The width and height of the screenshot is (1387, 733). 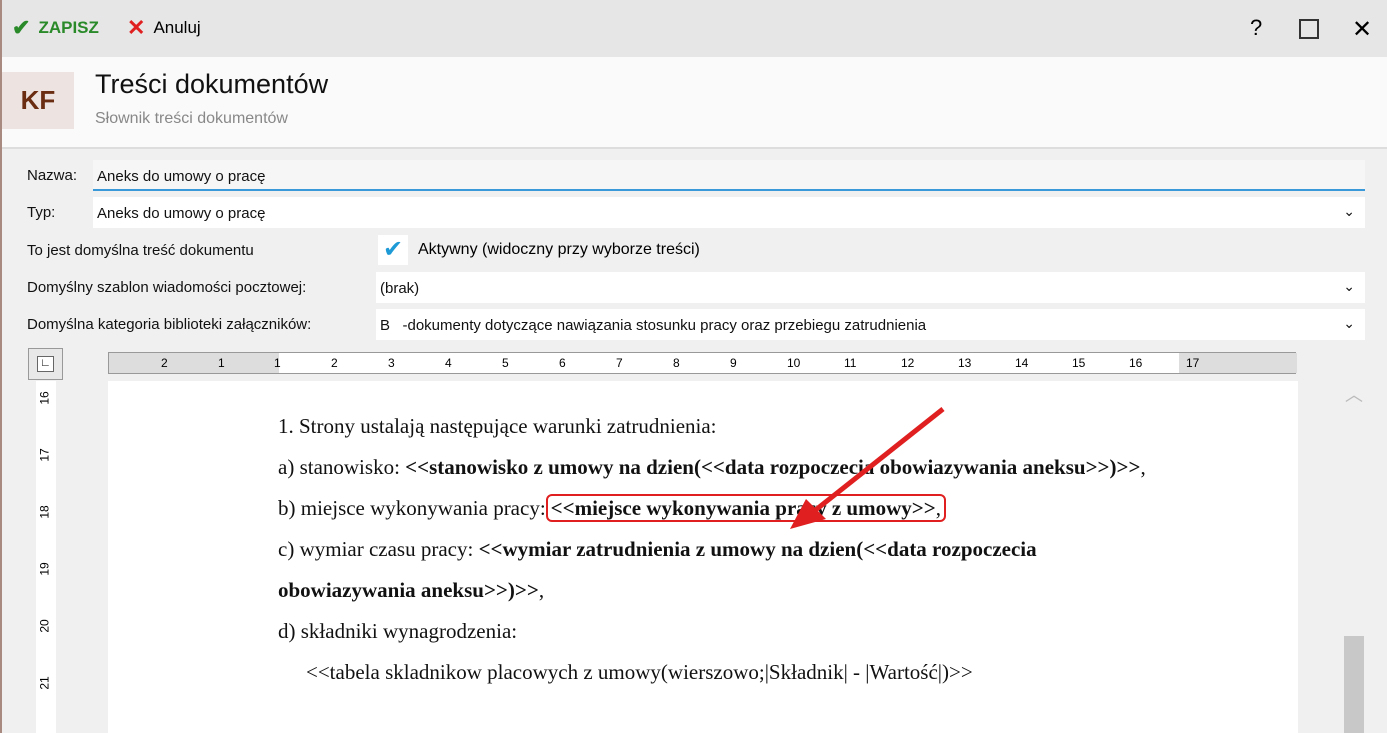 What do you see at coordinates (177, 27) in the screenshot?
I see `cancel-label: Anuluj` at bounding box center [177, 27].